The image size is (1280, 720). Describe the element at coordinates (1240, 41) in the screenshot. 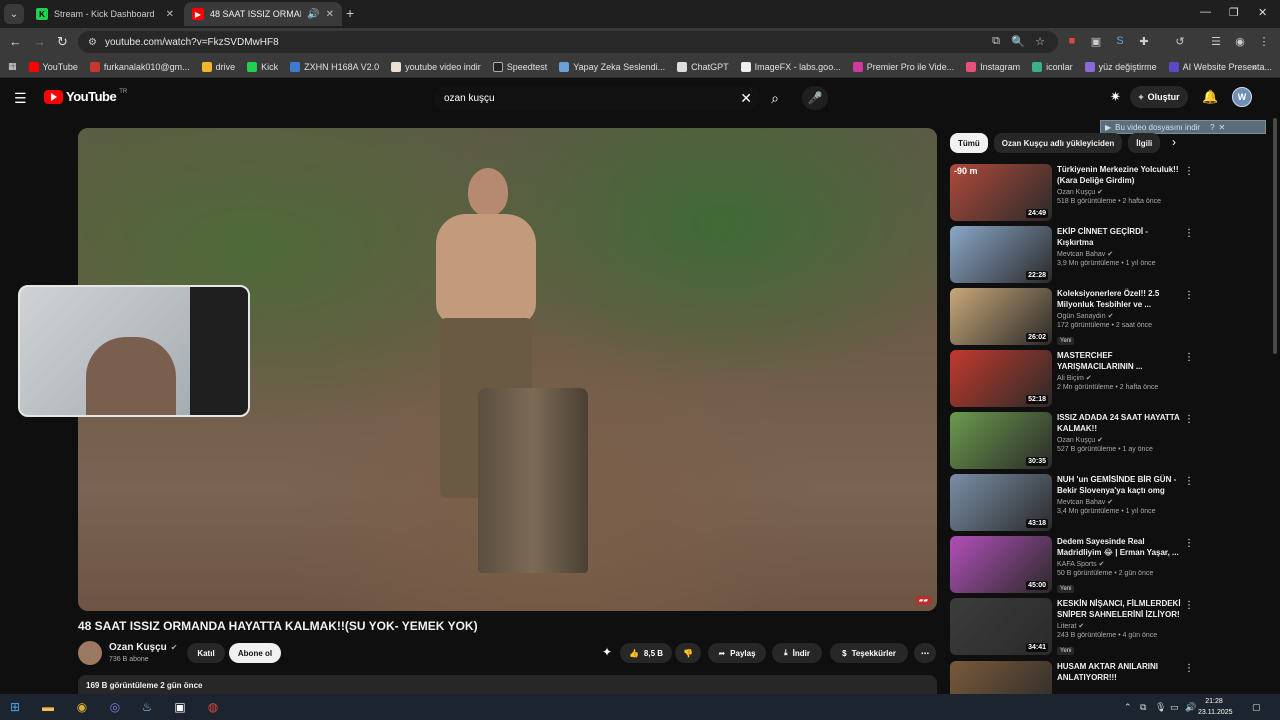

I see `profile-icon: ◉` at that location.